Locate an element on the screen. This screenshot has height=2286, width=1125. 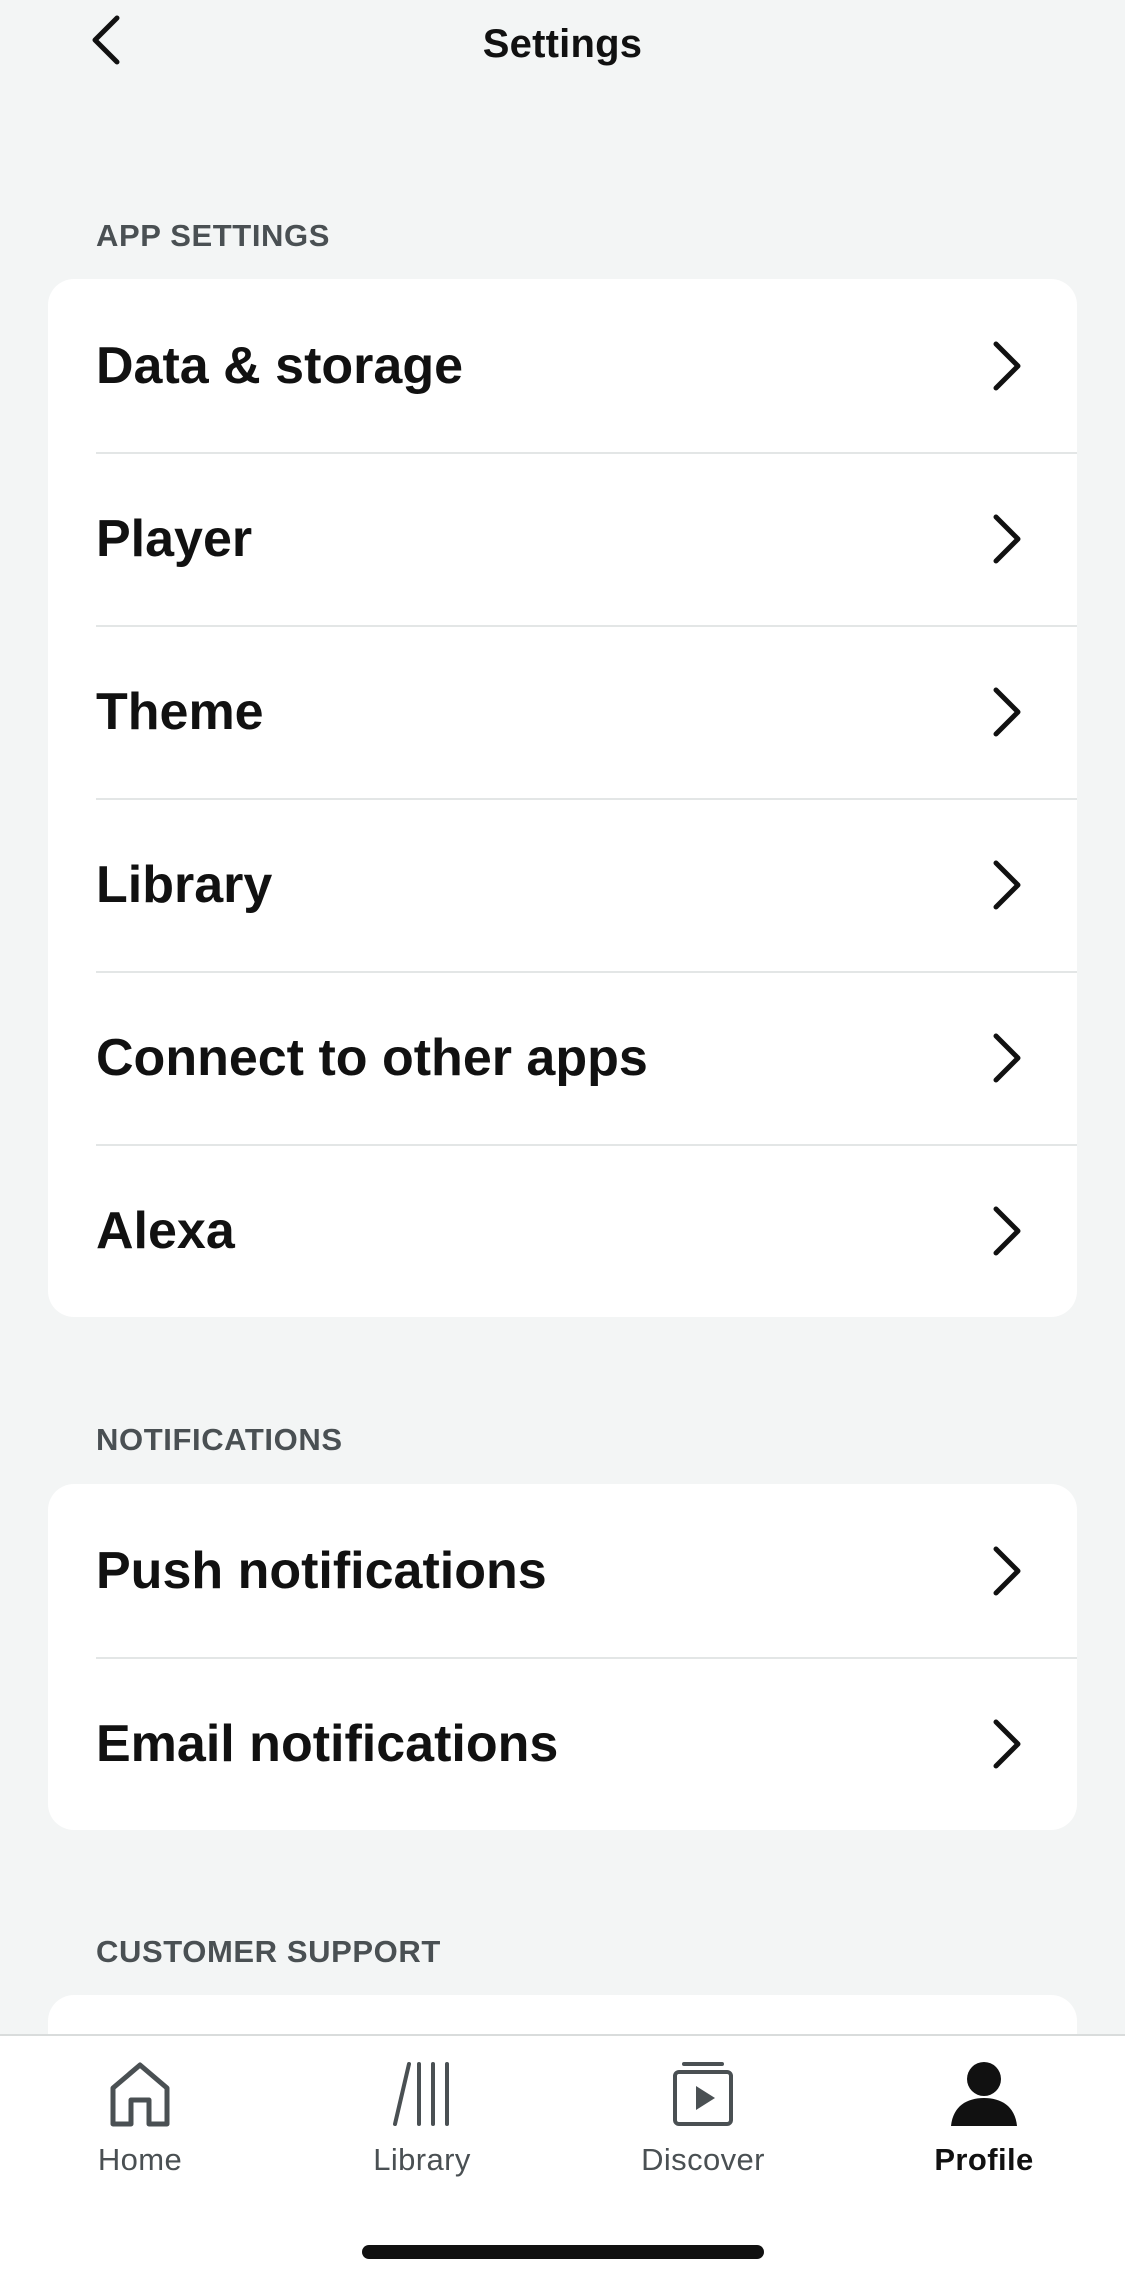
notifications-card: Push notifications Email notifications is located at coordinates (562, 1657).